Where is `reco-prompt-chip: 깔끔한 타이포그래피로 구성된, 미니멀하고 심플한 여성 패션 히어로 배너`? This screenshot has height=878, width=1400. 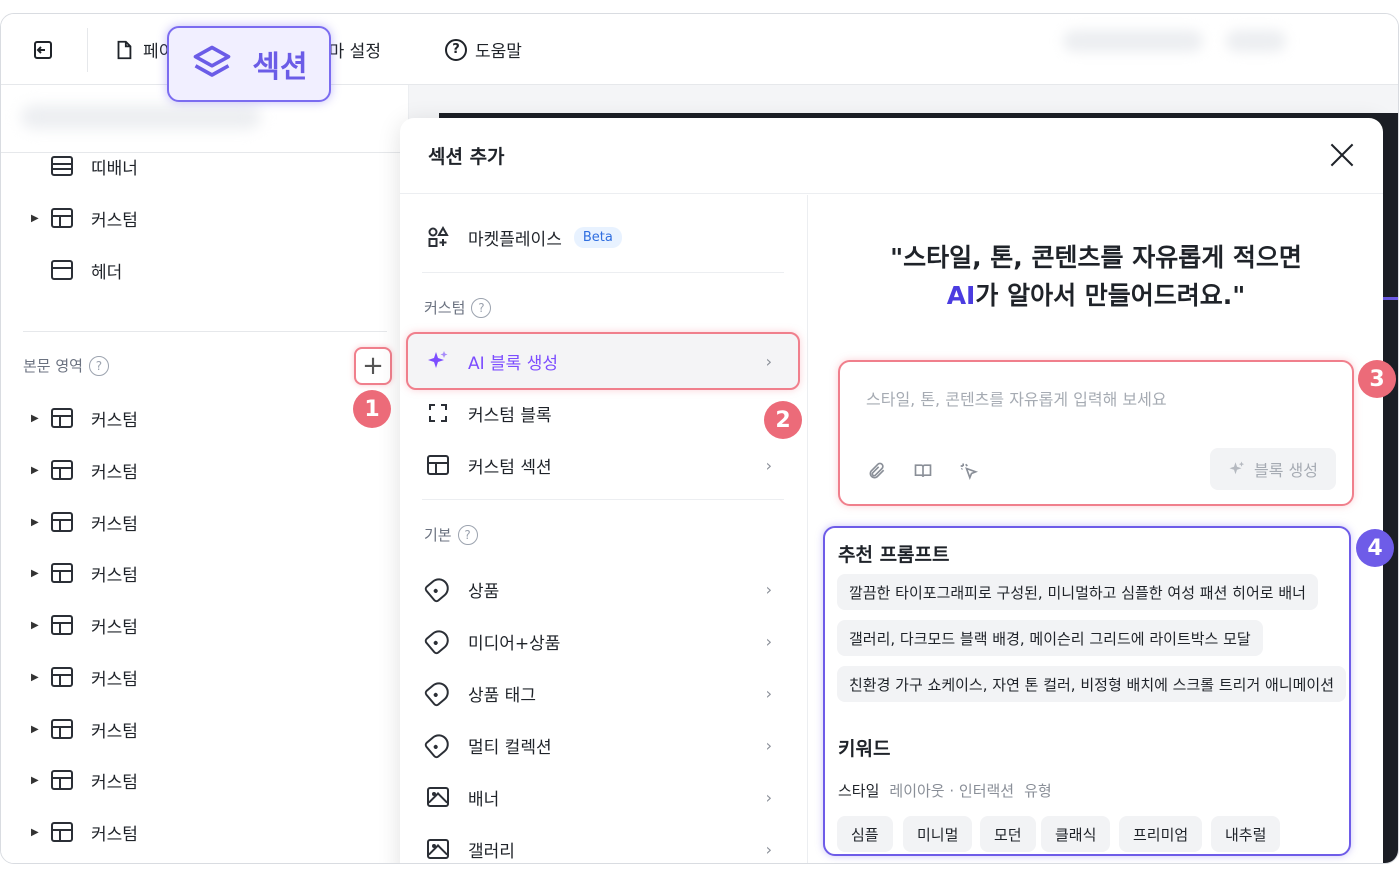 reco-prompt-chip: 깔끔한 타이포그래피로 구성된, 미니멀하고 심플한 여성 패션 히어로 배너 is located at coordinates (1077, 592).